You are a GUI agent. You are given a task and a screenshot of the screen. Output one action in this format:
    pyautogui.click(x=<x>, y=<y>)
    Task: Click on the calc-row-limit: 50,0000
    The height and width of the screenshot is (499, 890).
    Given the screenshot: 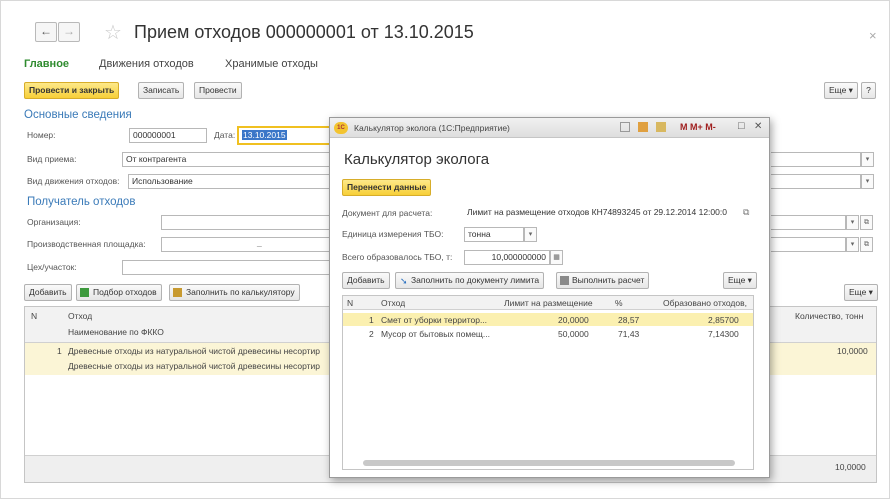 What is the action you would take?
    pyautogui.click(x=573, y=334)
    